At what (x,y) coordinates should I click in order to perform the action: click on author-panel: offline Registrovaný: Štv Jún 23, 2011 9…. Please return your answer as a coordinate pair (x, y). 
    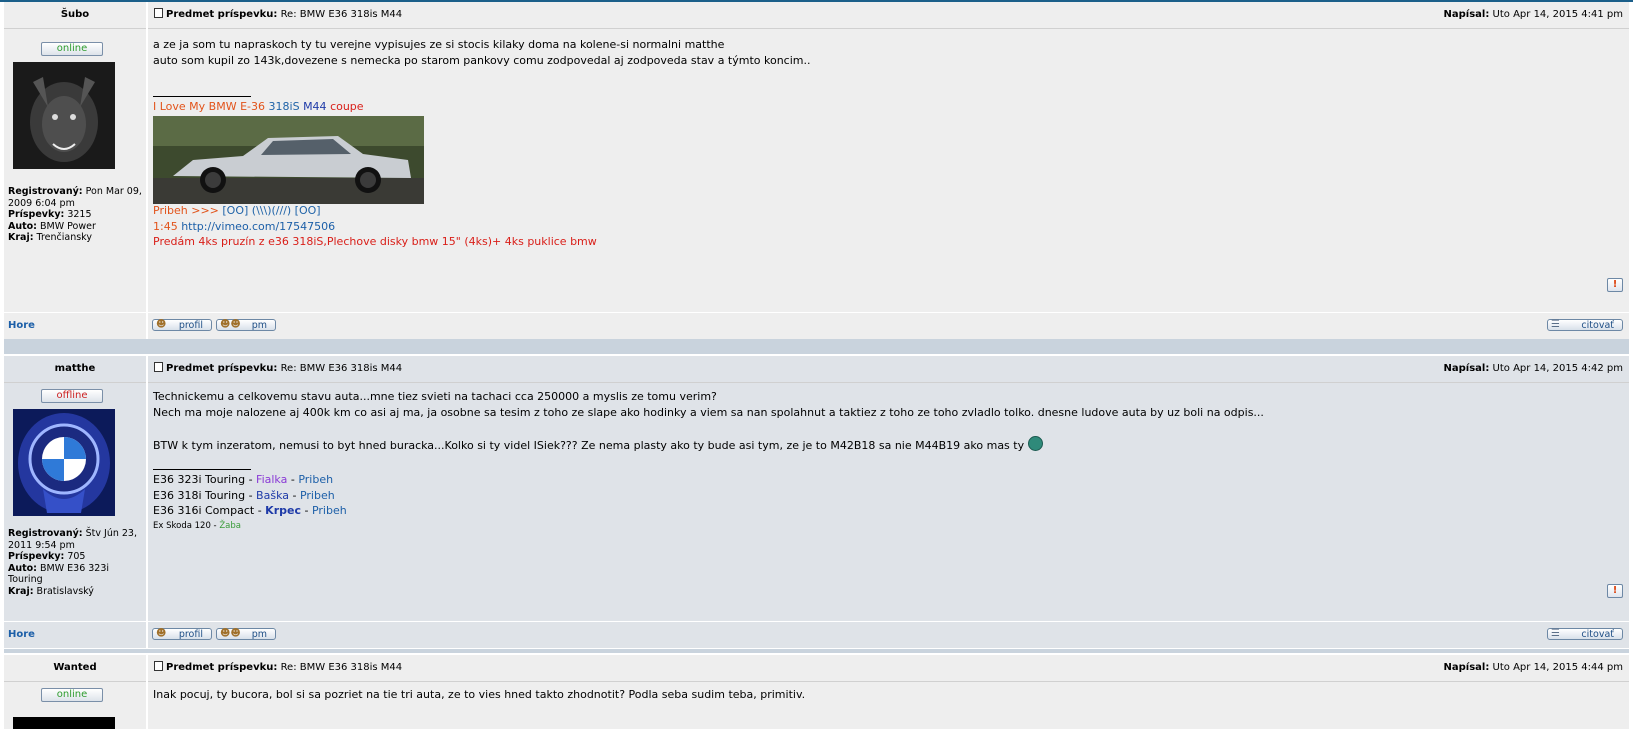
    Looking at the image, I should click on (75, 502).